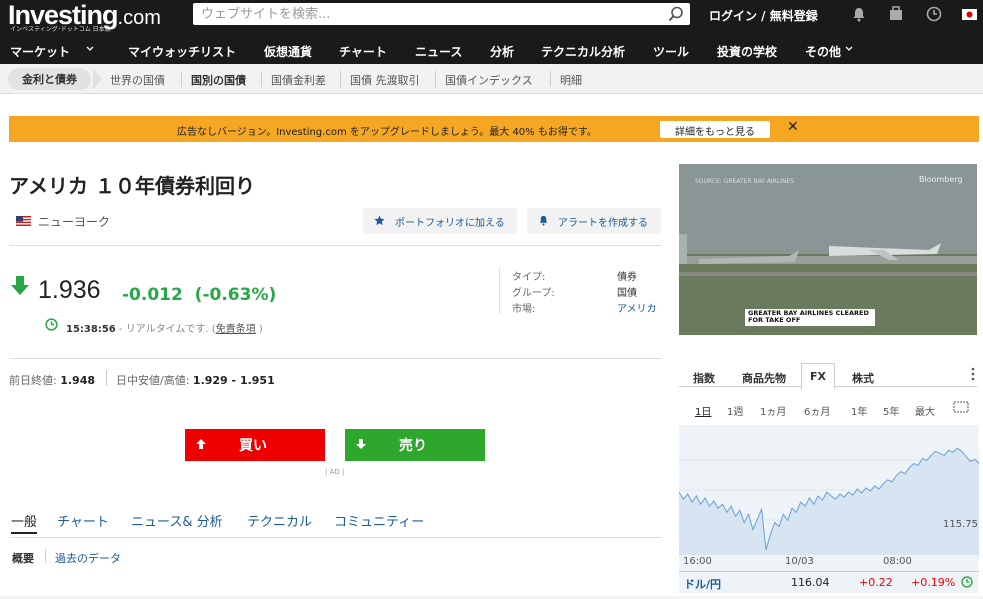 This screenshot has width=983, height=599. I want to click on pair-change-pct: +0.19%, so click(933, 582).